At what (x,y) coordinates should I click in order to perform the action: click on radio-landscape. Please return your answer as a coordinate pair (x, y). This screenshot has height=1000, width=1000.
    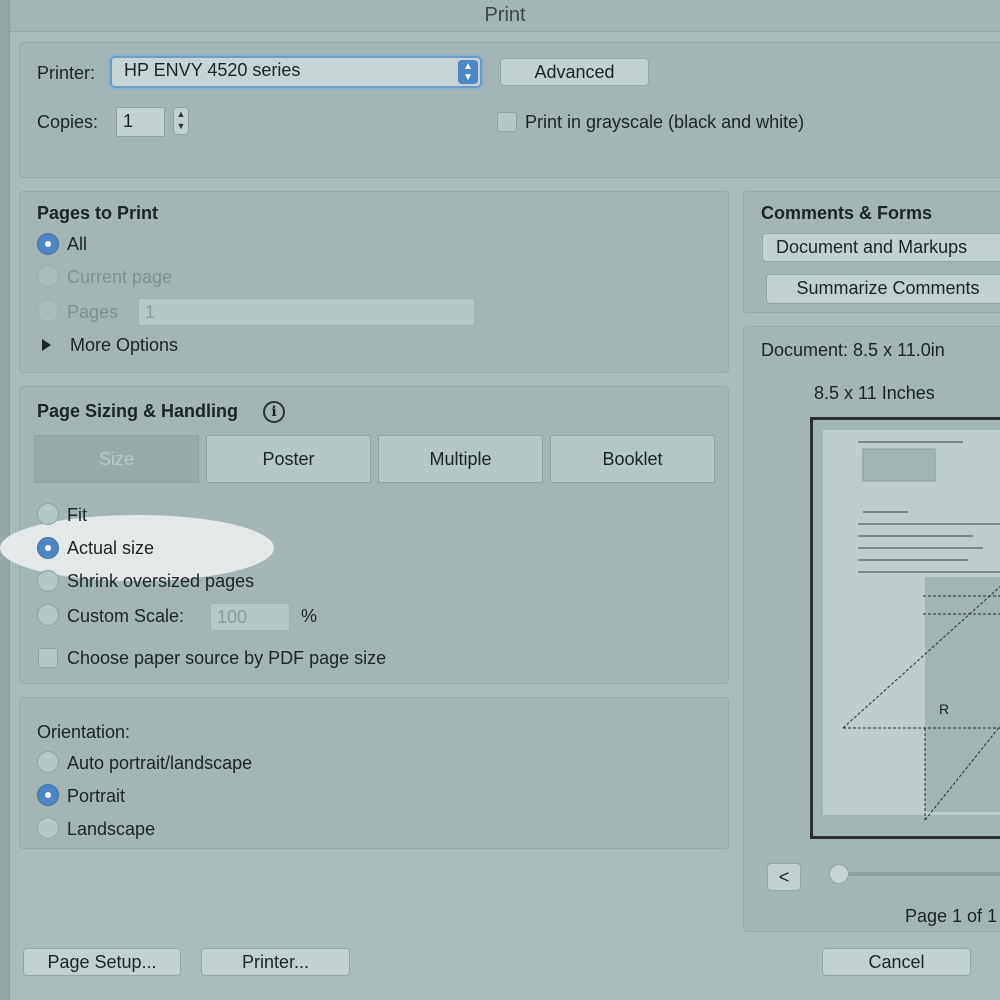
    Looking at the image, I should click on (48, 828).